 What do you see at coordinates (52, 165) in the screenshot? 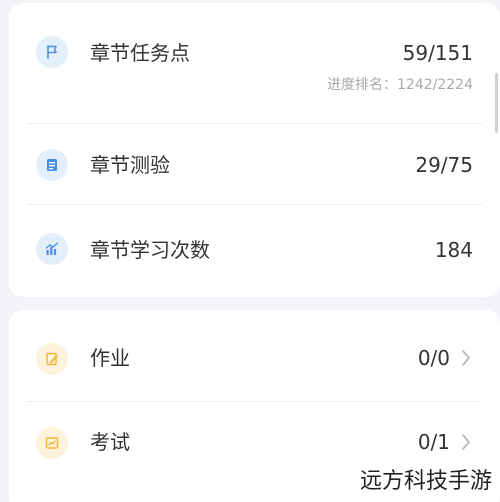
I see `document-icon` at bounding box center [52, 165].